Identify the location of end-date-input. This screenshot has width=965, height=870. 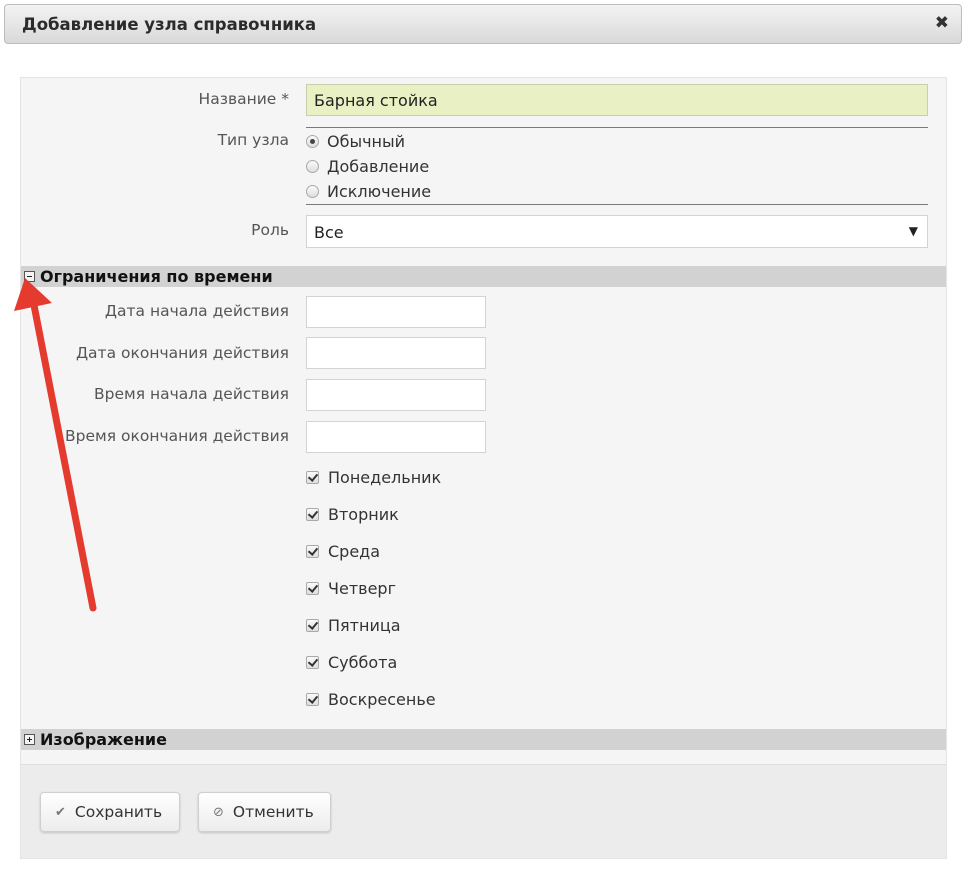
(396, 353).